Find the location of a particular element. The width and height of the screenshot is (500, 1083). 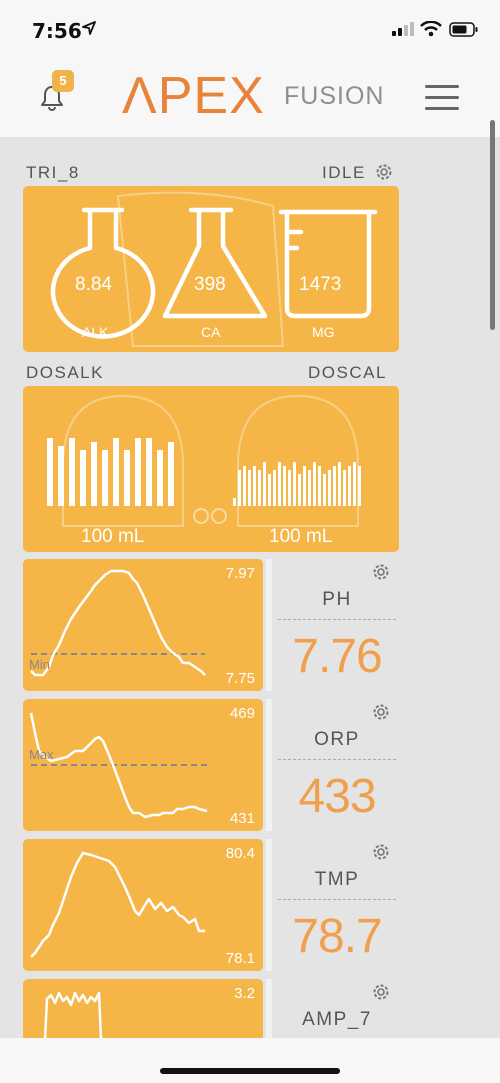

orp-name: ORP is located at coordinates (337, 739).